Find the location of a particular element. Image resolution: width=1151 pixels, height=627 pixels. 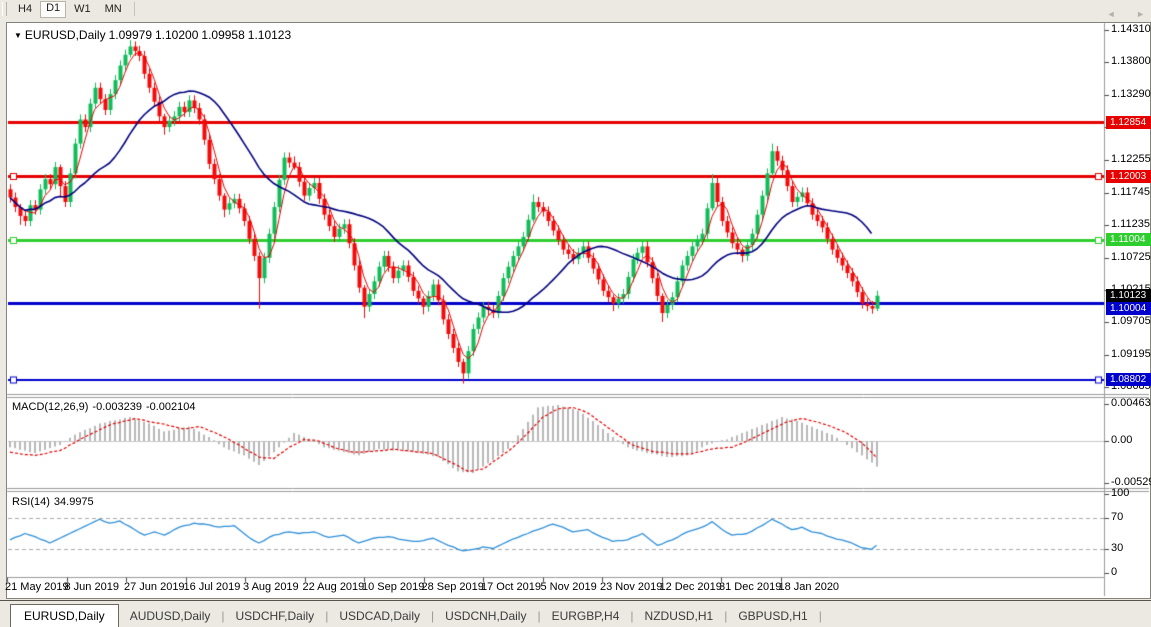

tab-scroll-left-icon: ◄ is located at coordinates (1111, 14).